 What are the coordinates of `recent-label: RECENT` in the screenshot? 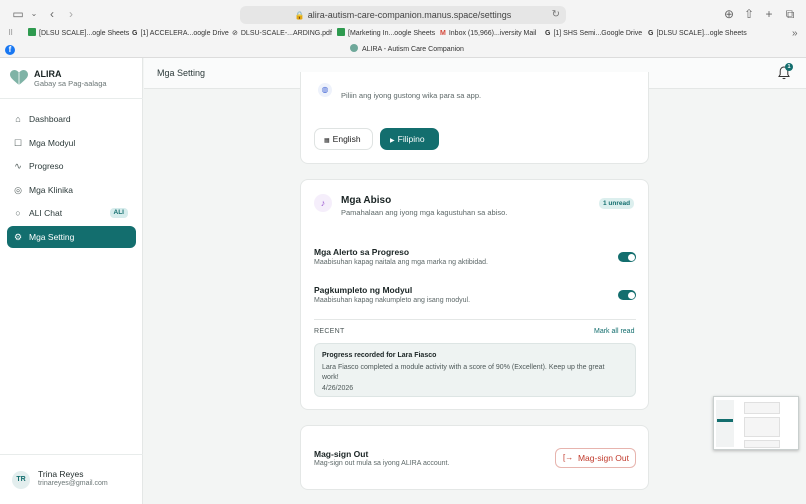 It's located at (329, 331).